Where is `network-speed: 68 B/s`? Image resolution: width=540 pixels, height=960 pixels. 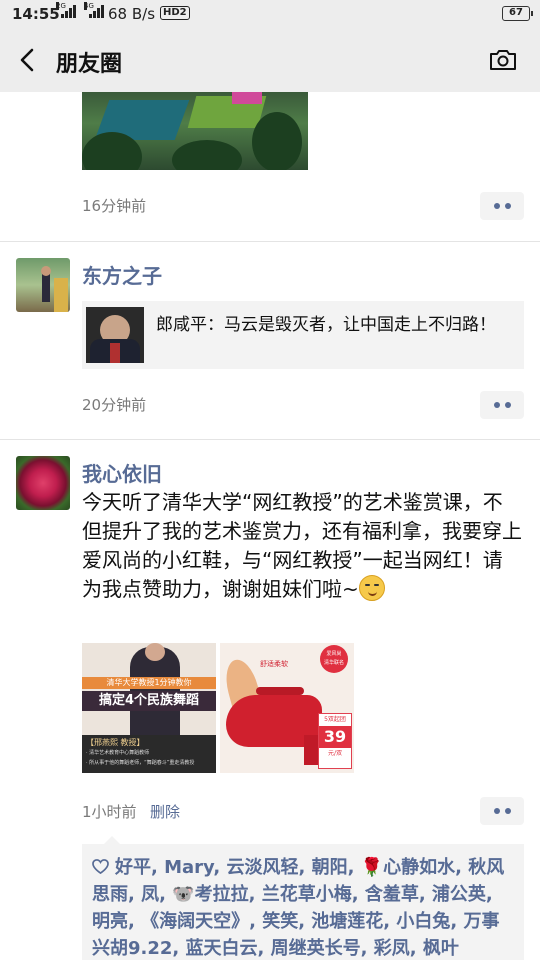
network-speed: 68 B/s is located at coordinates (132, 14).